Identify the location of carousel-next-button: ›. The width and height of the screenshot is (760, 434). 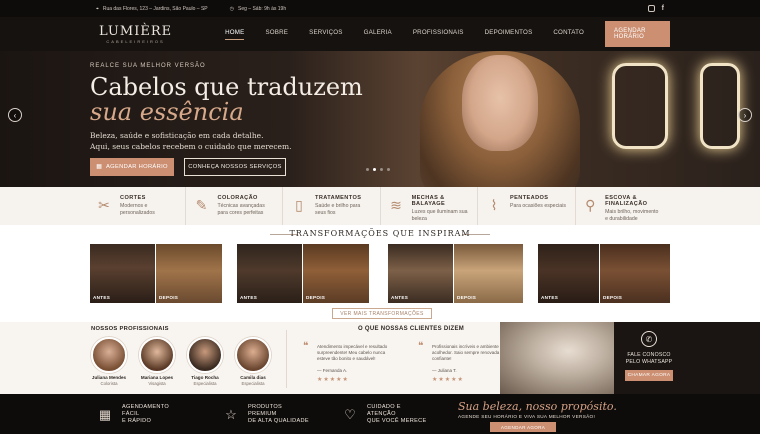
(745, 115).